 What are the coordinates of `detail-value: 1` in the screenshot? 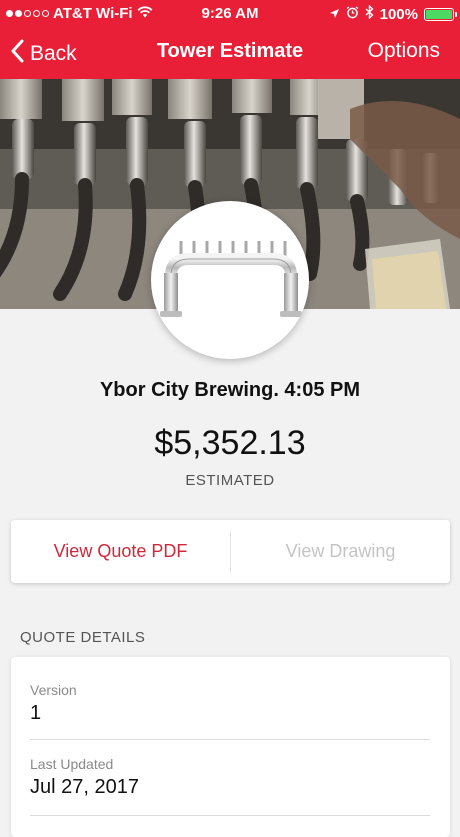 It's located at (36, 713).